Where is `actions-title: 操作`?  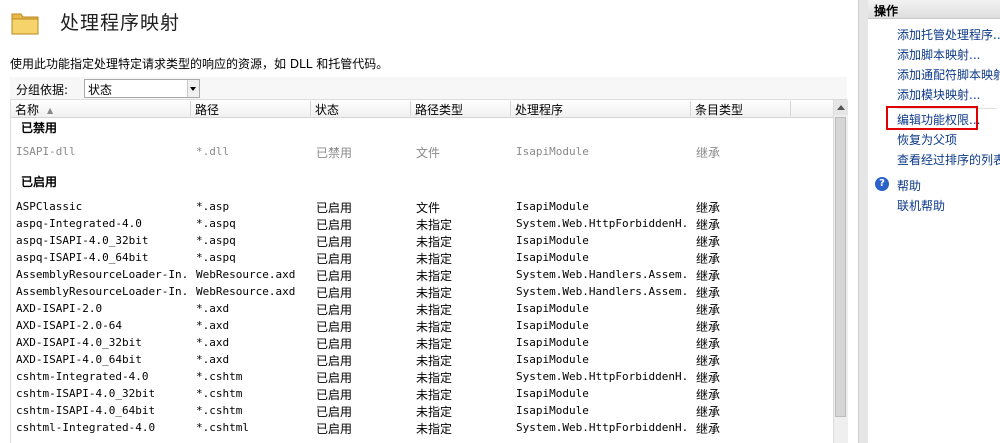 actions-title: 操作 is located at coordinates (886, 11).